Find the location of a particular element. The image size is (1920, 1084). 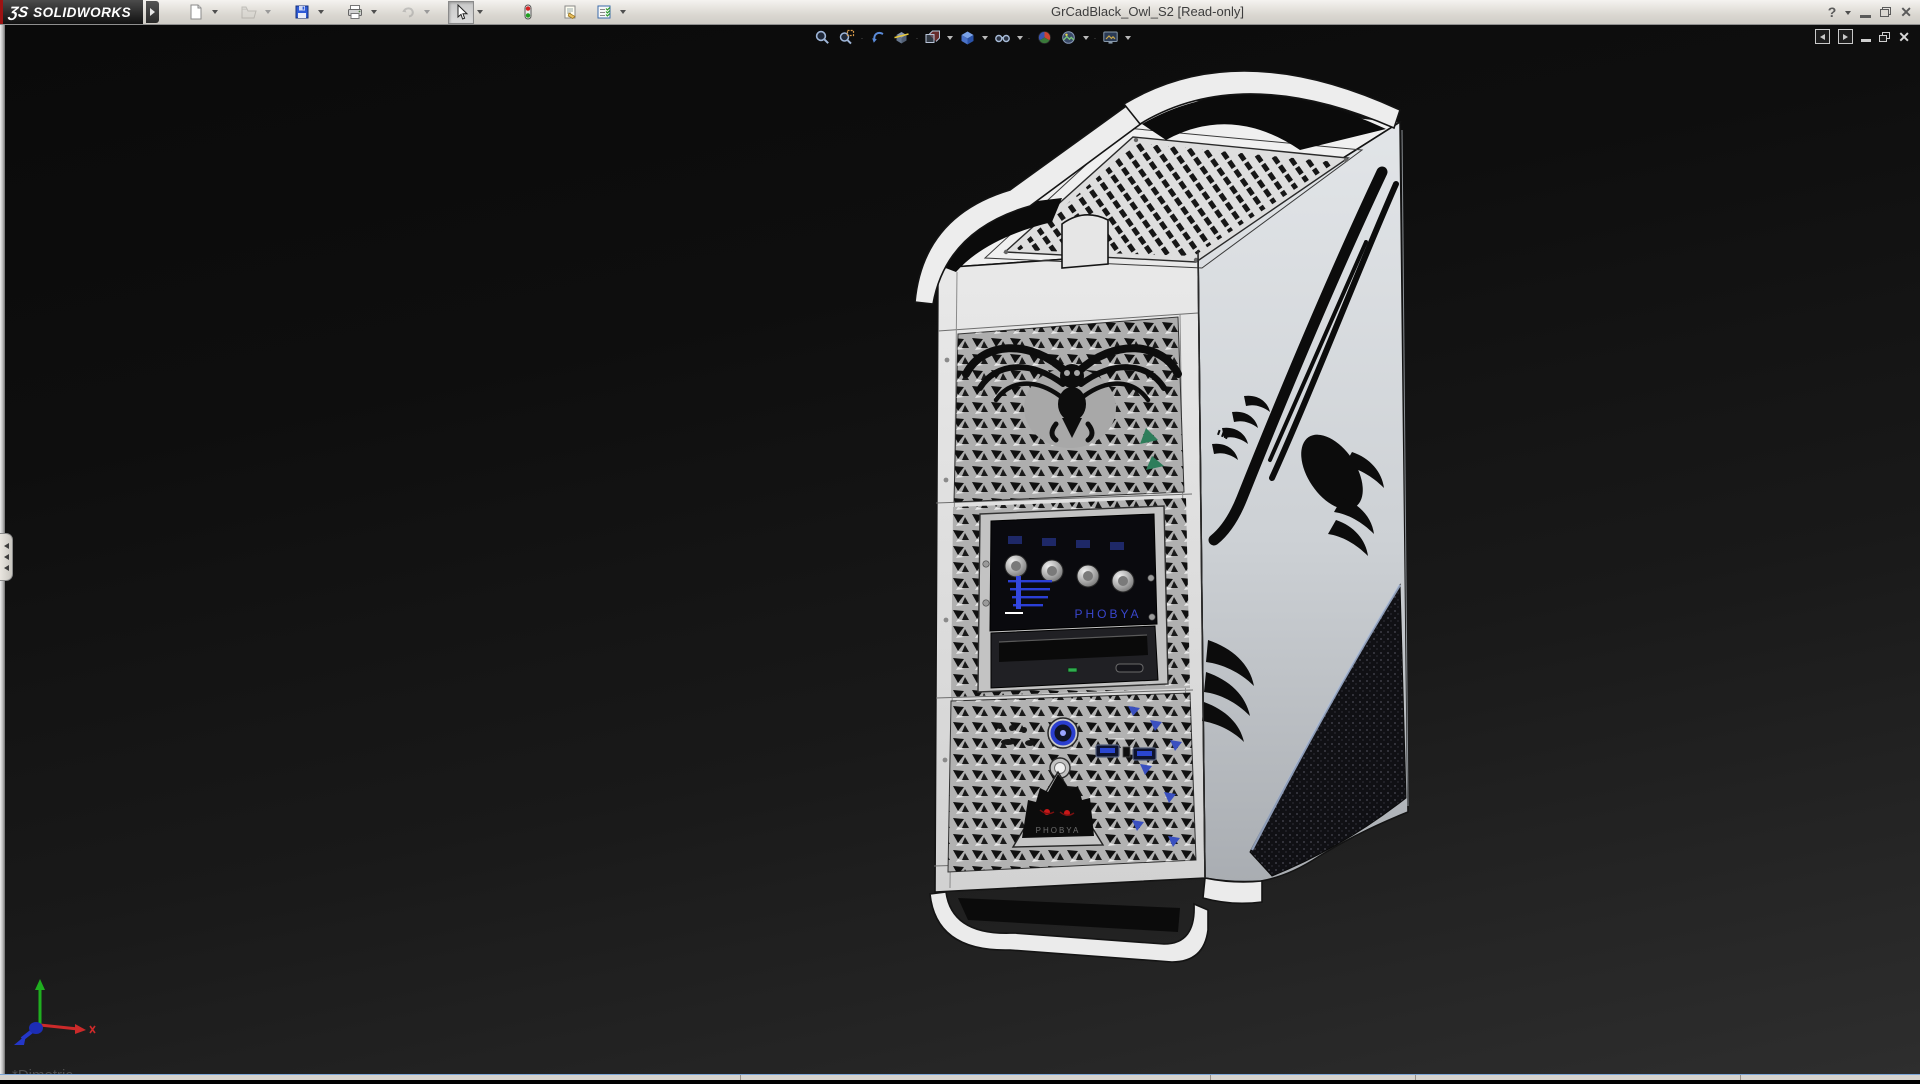

view-orientation-dropdown is located at coordinates (950, 37).